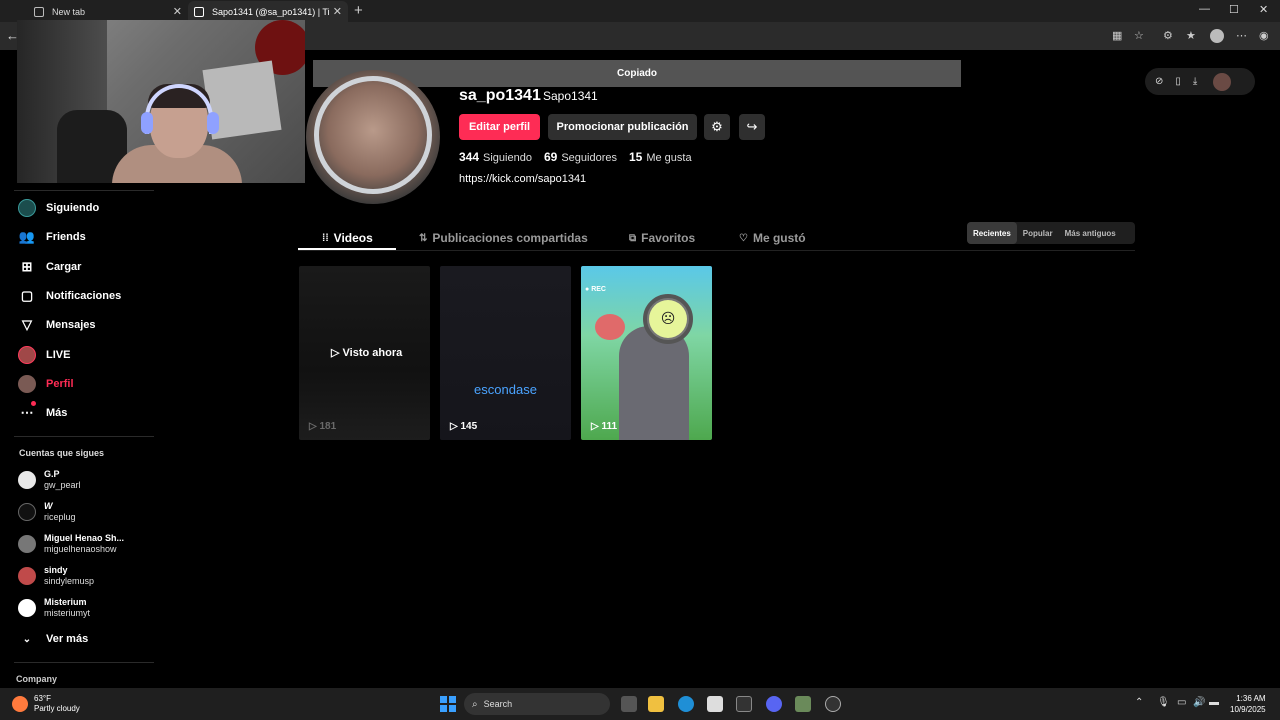 The height and width of the screenshot is (720, 1280). Describe the element at coordinates (56, 576) in the screenshot. I see `followed-account: sindy sindylemusp` at that location.